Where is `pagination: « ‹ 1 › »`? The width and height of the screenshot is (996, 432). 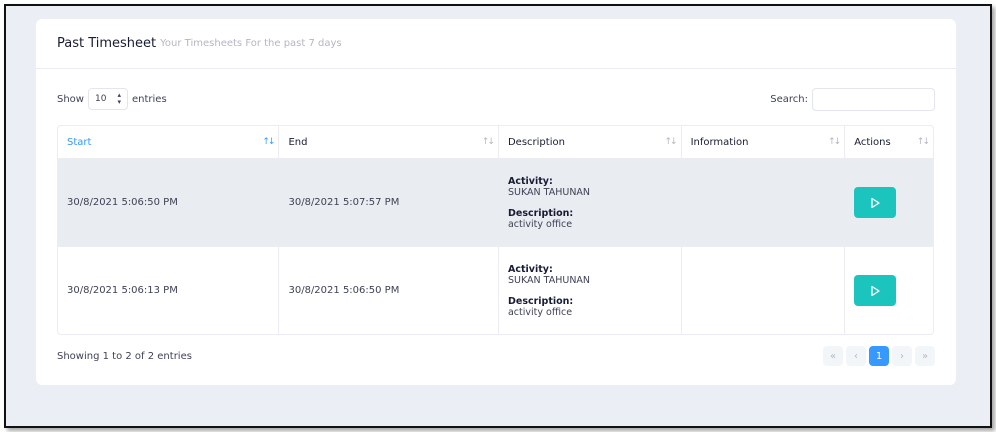 pagination: « ‹ 1 › » is located at coordinates (879, 356).